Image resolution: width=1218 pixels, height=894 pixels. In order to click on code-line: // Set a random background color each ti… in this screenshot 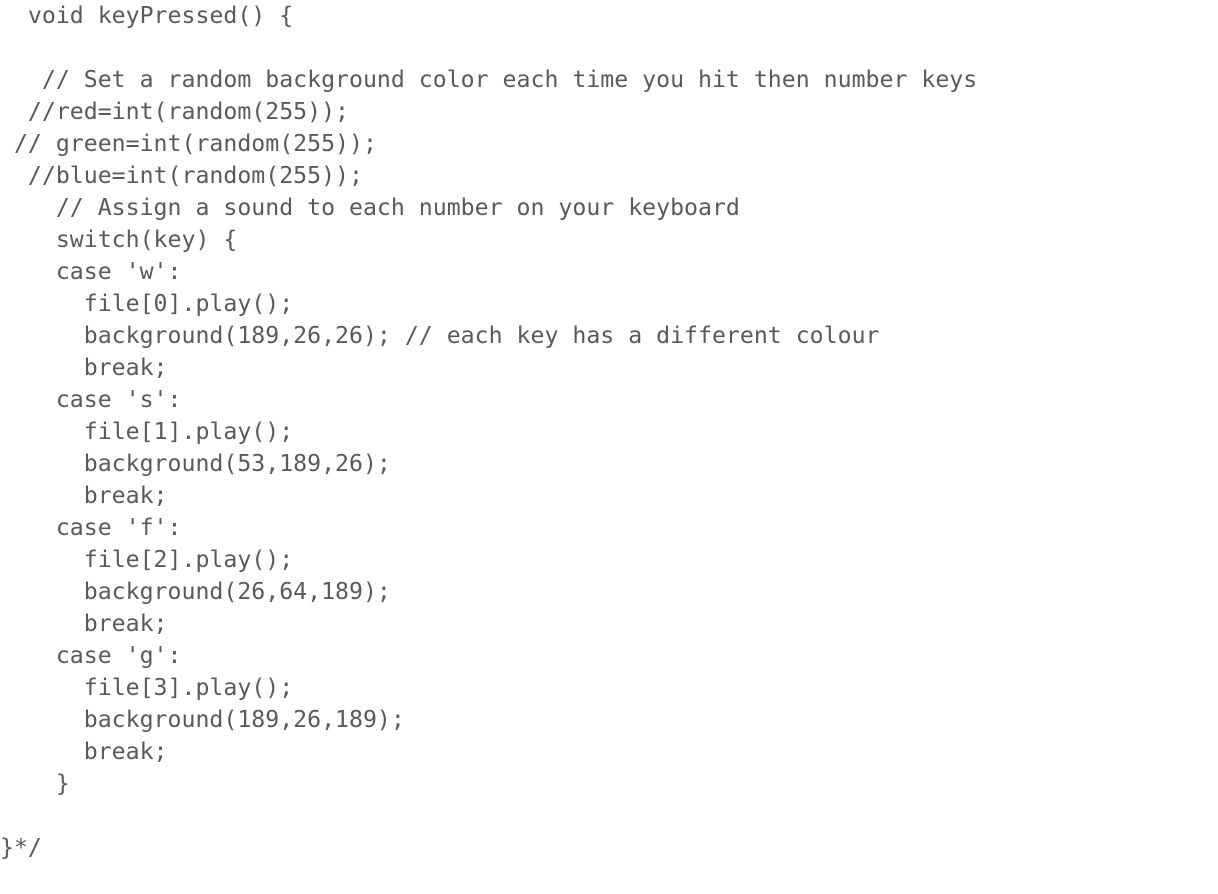, I will do `click(489, 79)`.